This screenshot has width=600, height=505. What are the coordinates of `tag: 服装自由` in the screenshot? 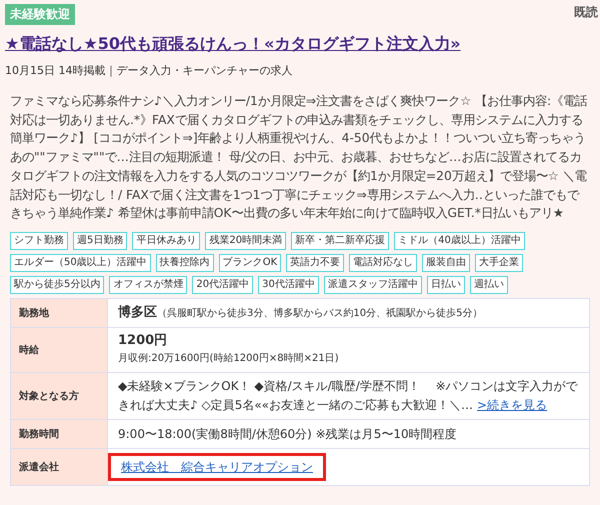 It's located at (446, 263).